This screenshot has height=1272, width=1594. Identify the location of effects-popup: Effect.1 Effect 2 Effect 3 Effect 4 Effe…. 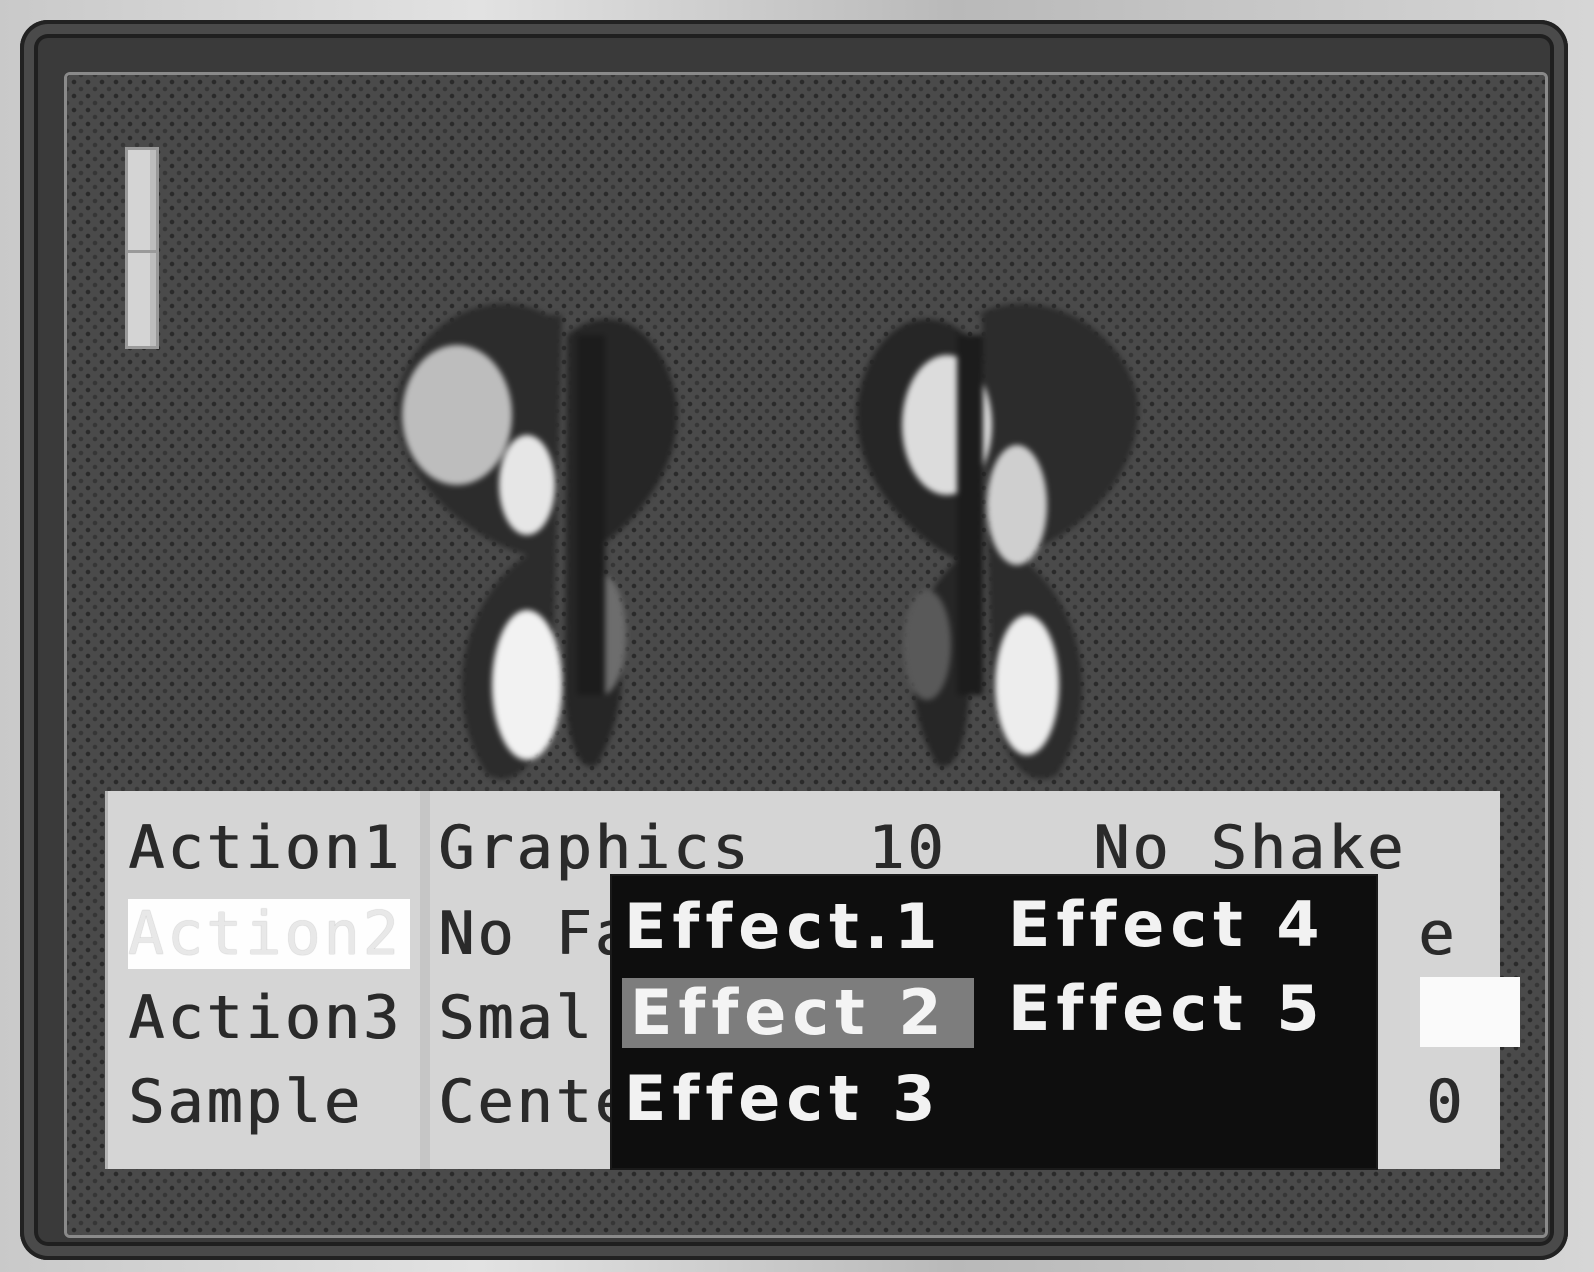
(994, 1022).